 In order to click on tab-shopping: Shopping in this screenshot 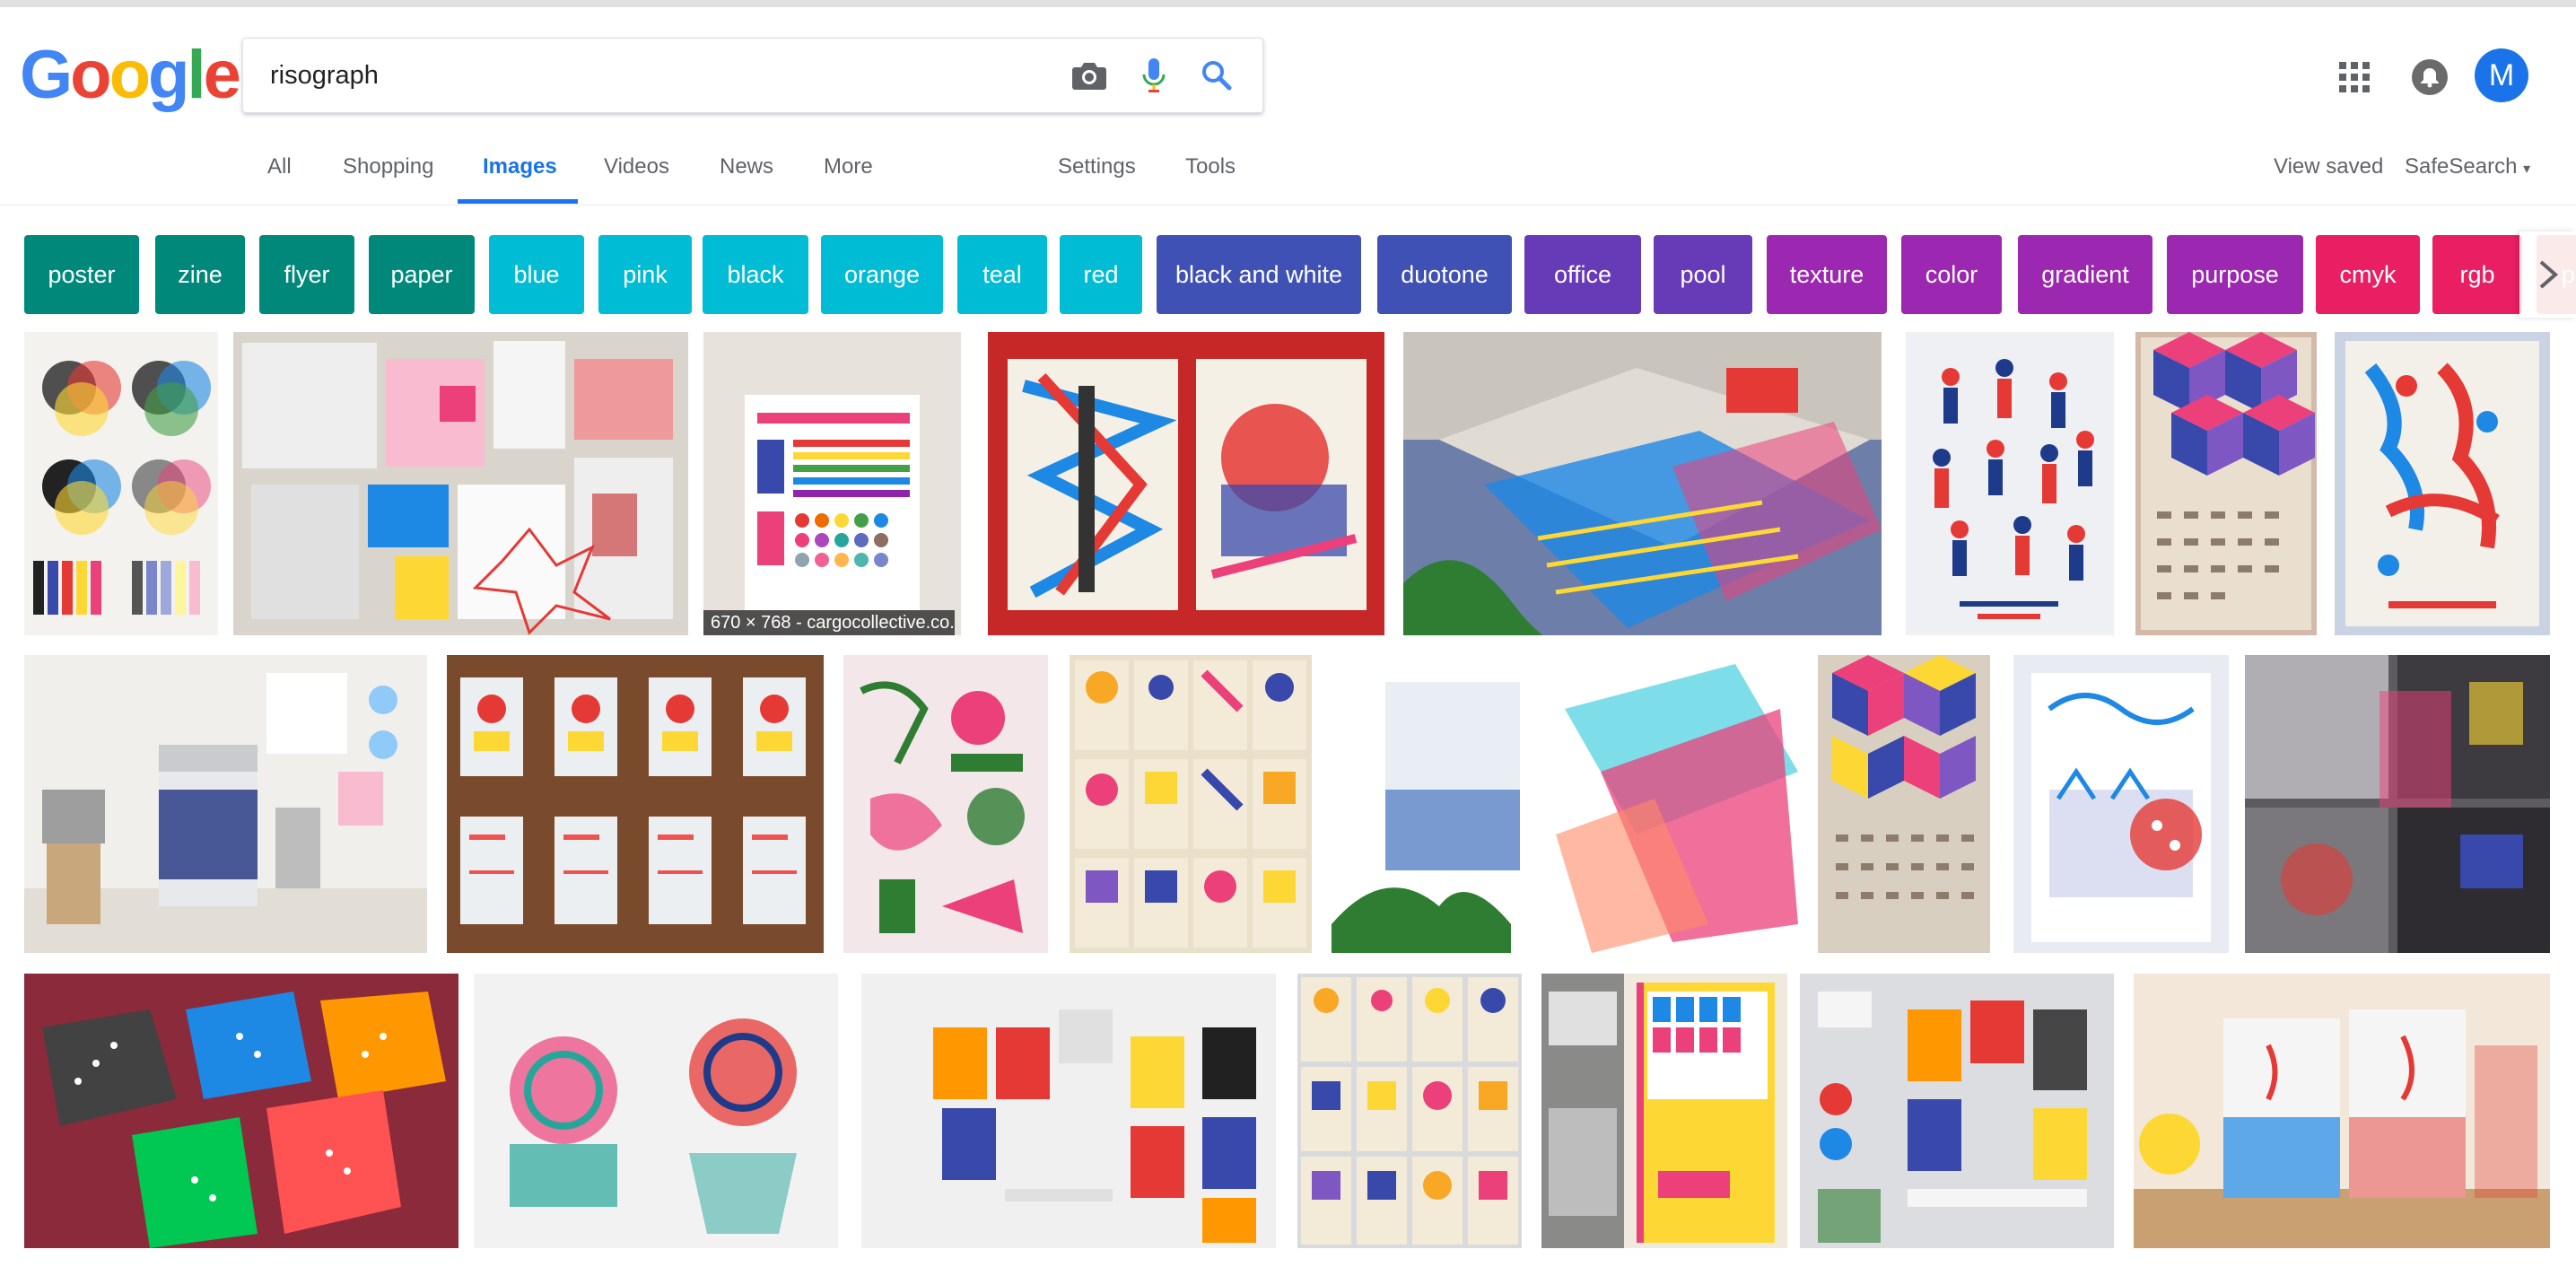, I will do `click(388, 166)`.